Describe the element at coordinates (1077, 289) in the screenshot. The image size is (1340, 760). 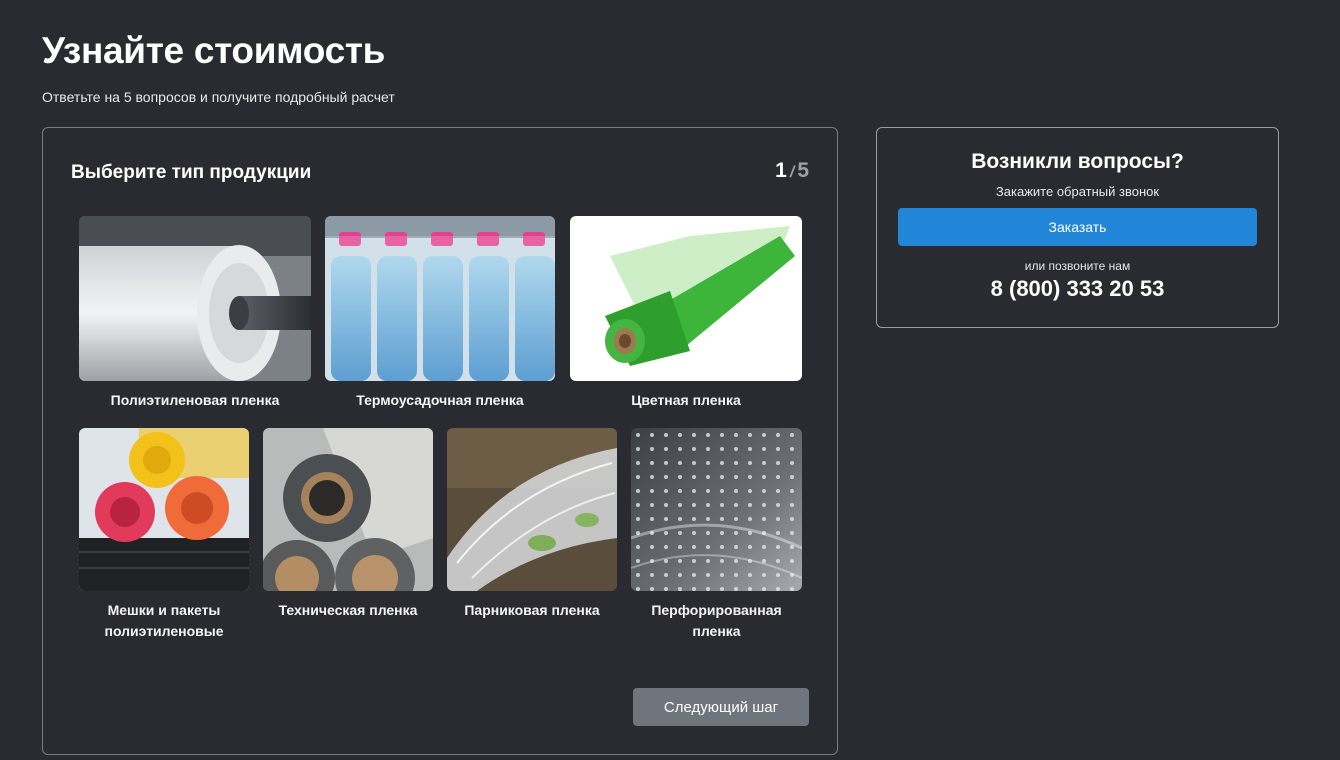
I see `phone-number: 8 (800) 333 20 53` at that location.